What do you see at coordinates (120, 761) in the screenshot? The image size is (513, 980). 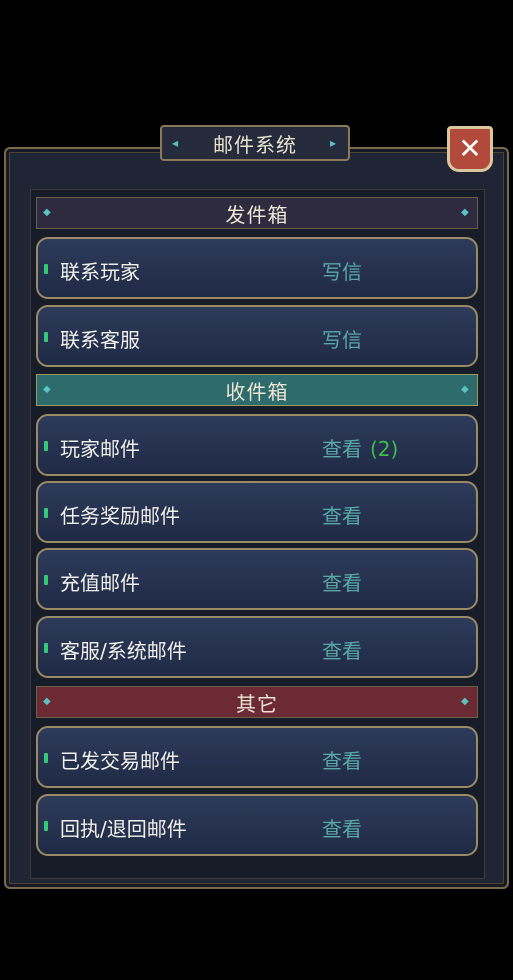 I see `row-label: 已发交易邮件` at bounding box center [120, 761].